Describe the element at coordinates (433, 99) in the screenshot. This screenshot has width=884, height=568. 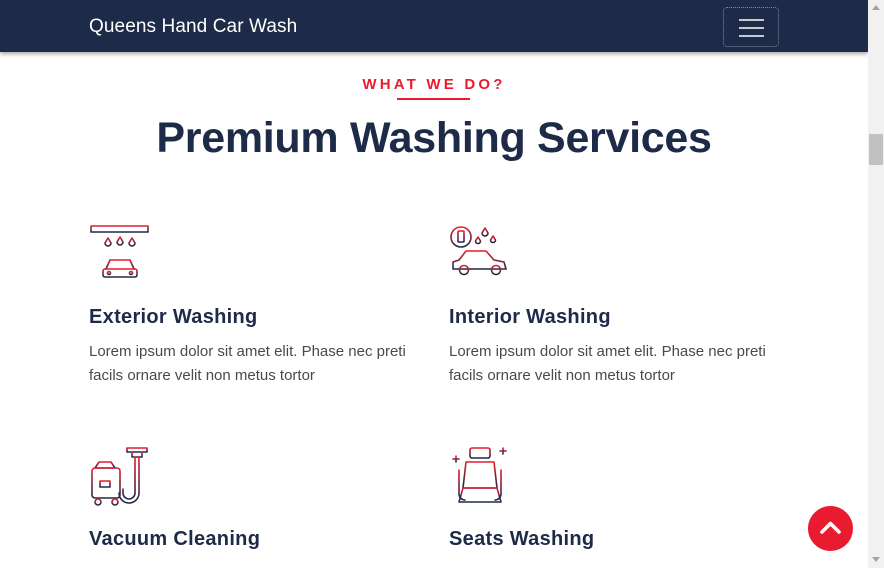
I see `subtitle-underline` at that location.